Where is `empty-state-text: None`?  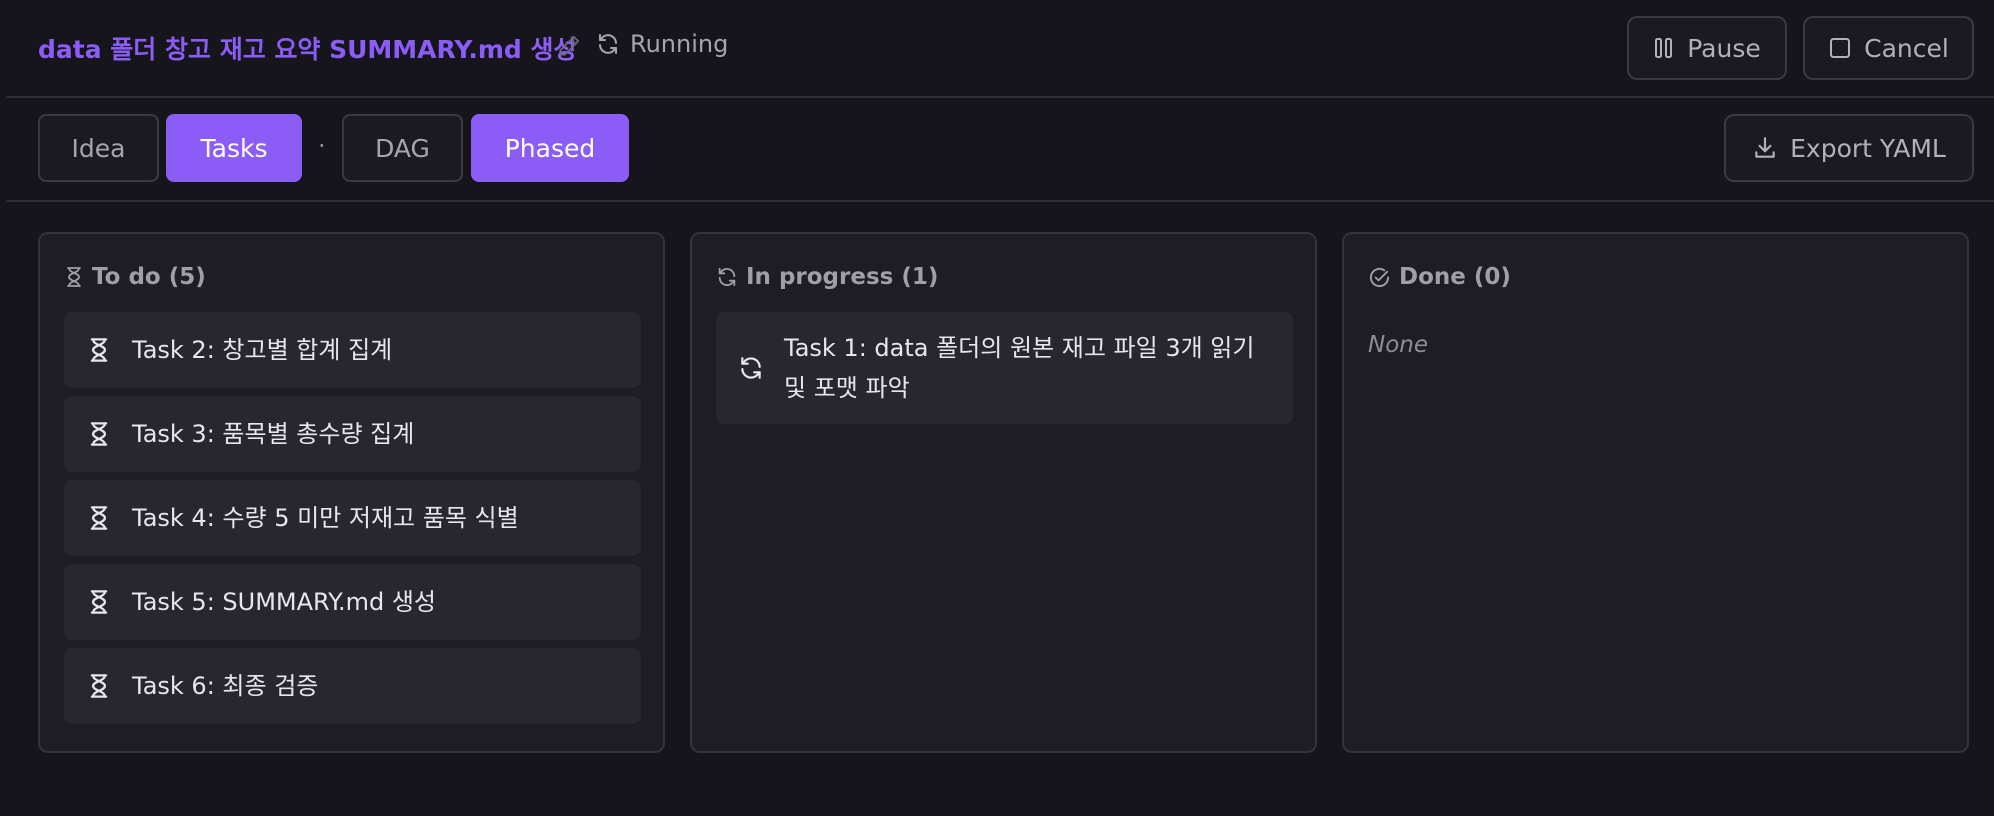
empty-state-text: None is located at coordinates (1398, 345).